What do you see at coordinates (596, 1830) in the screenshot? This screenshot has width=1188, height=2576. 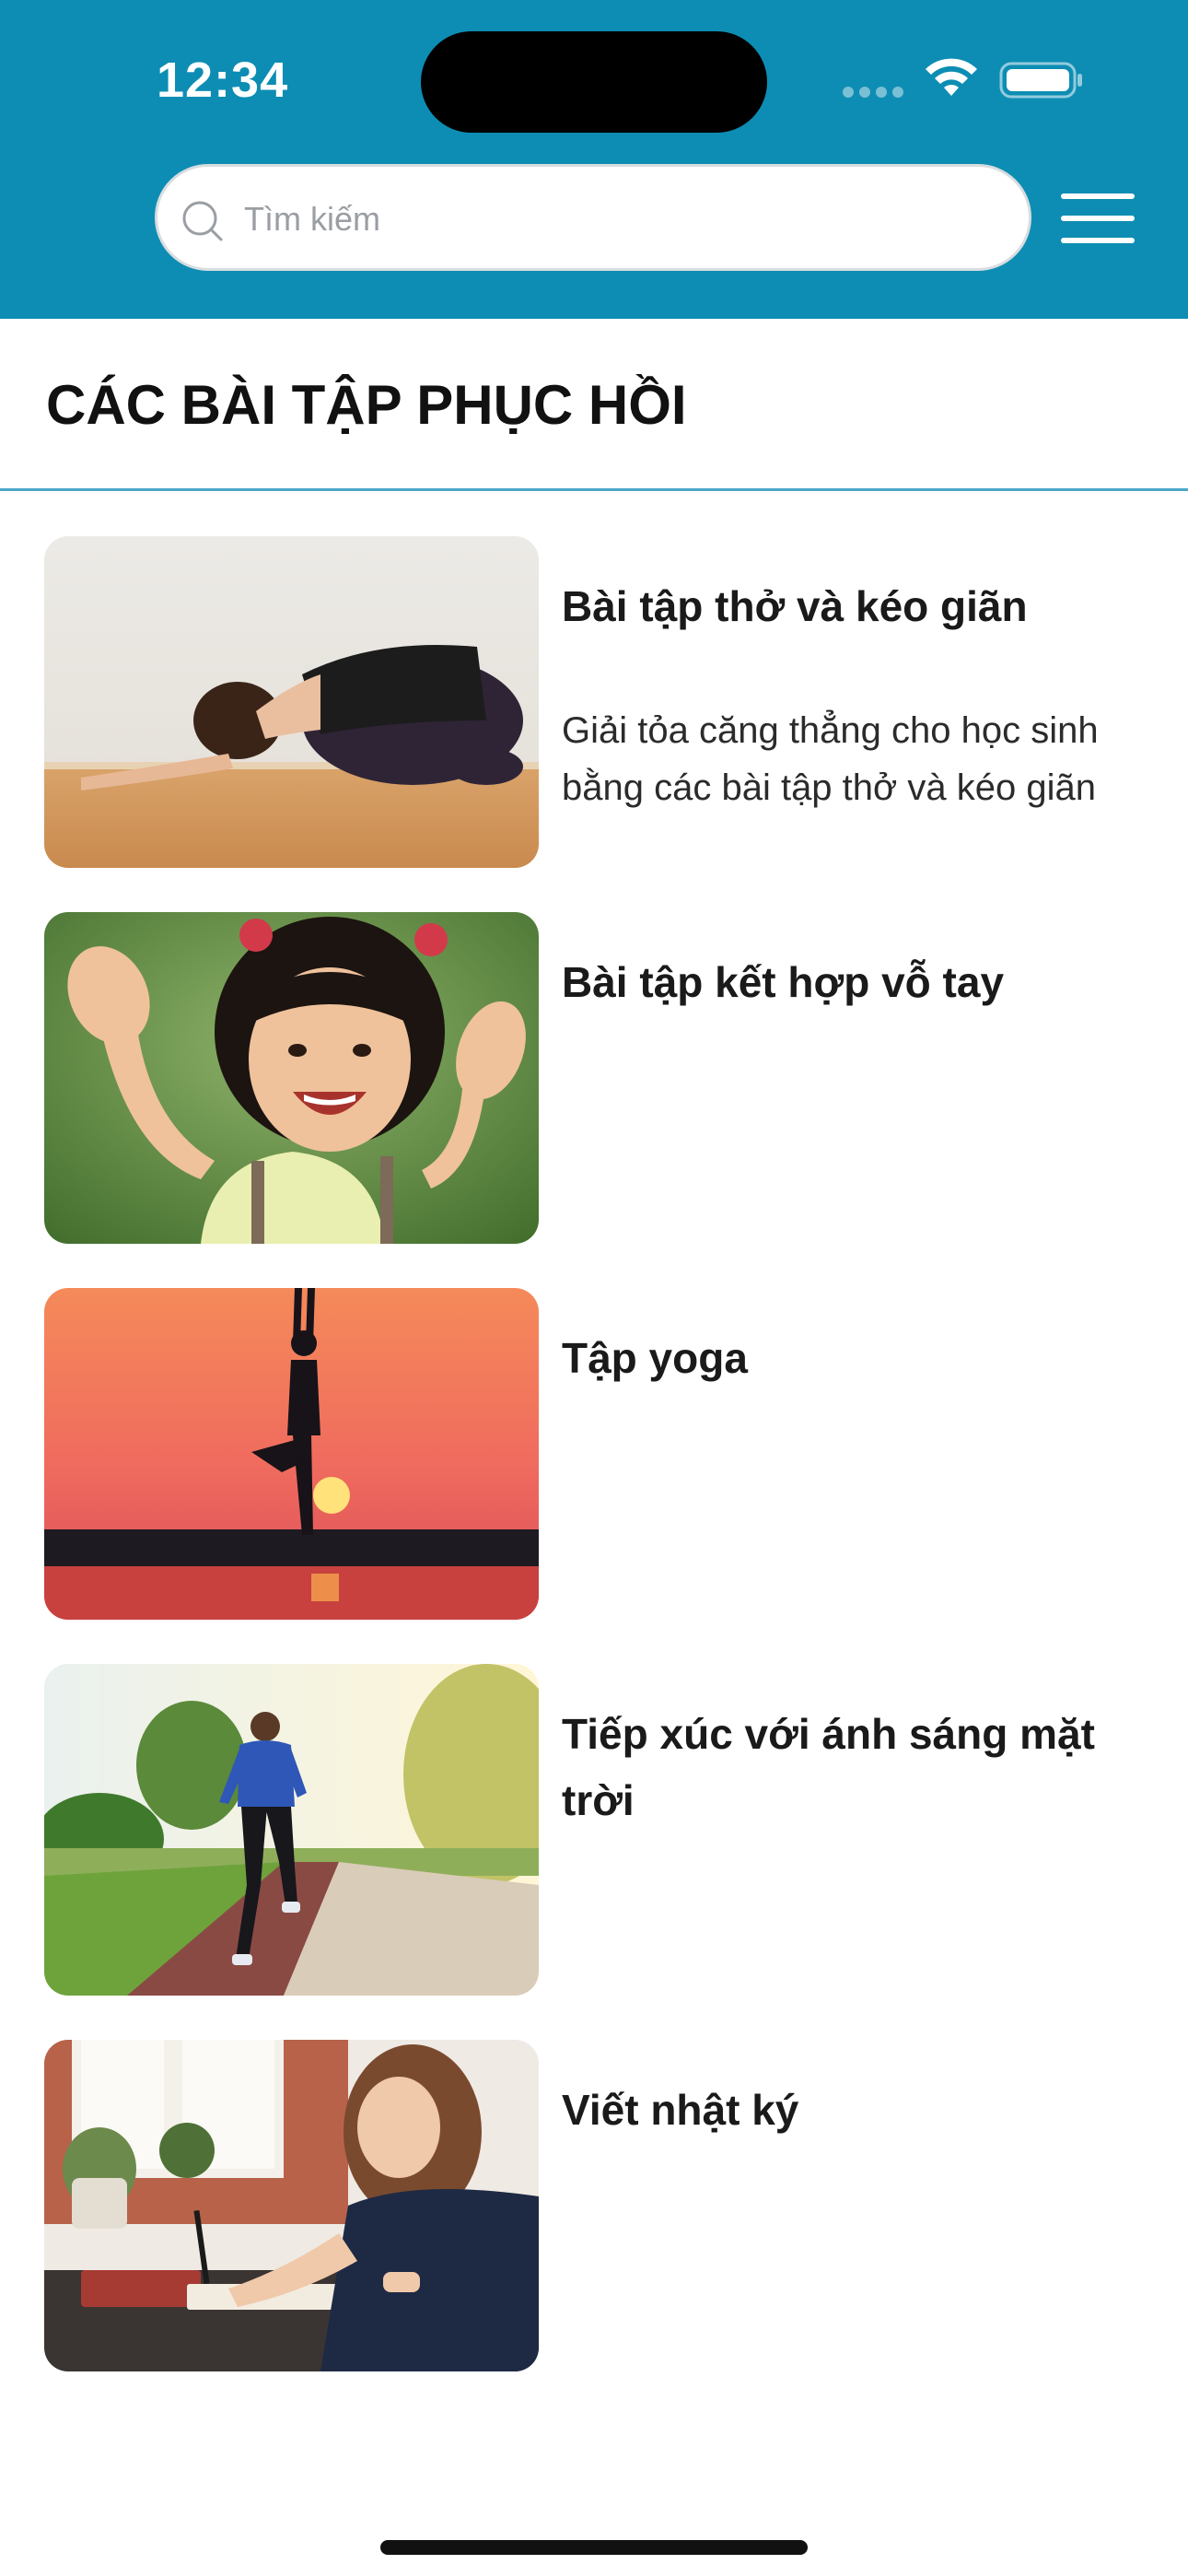 I see `exercise-item-sunlight: Tiếp xúc với ánh sáng mặt trời` at bounding box center [596, 1830].